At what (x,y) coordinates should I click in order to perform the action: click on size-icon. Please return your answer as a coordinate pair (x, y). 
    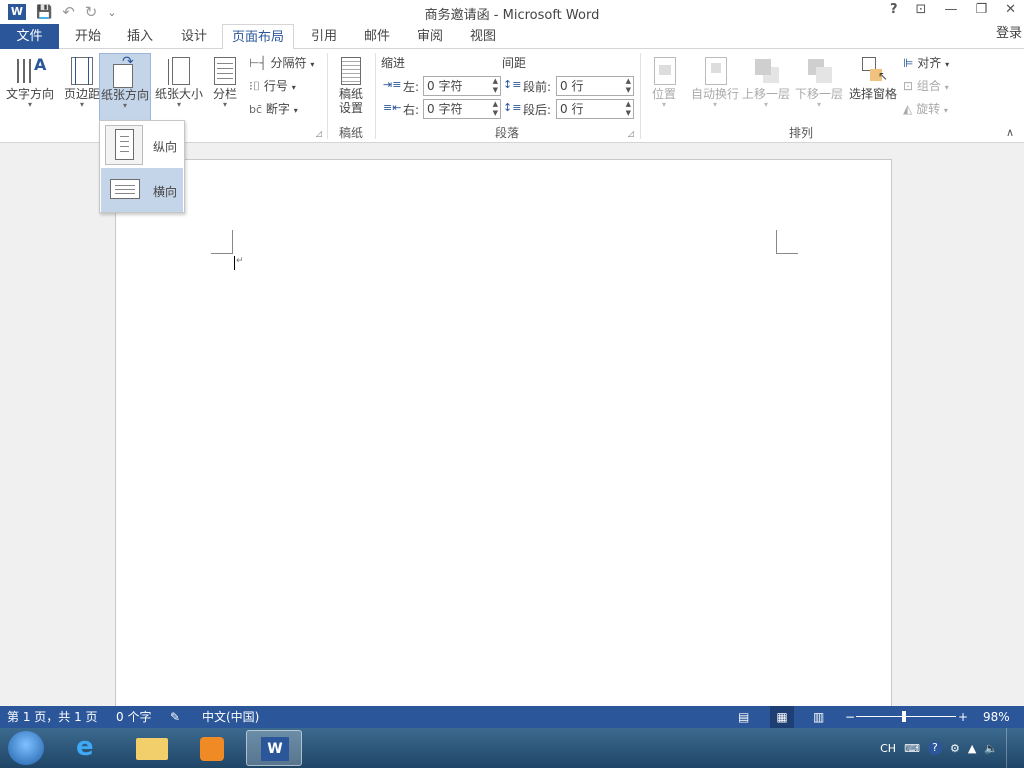
    Looking at the image, I should click on (179, 71).